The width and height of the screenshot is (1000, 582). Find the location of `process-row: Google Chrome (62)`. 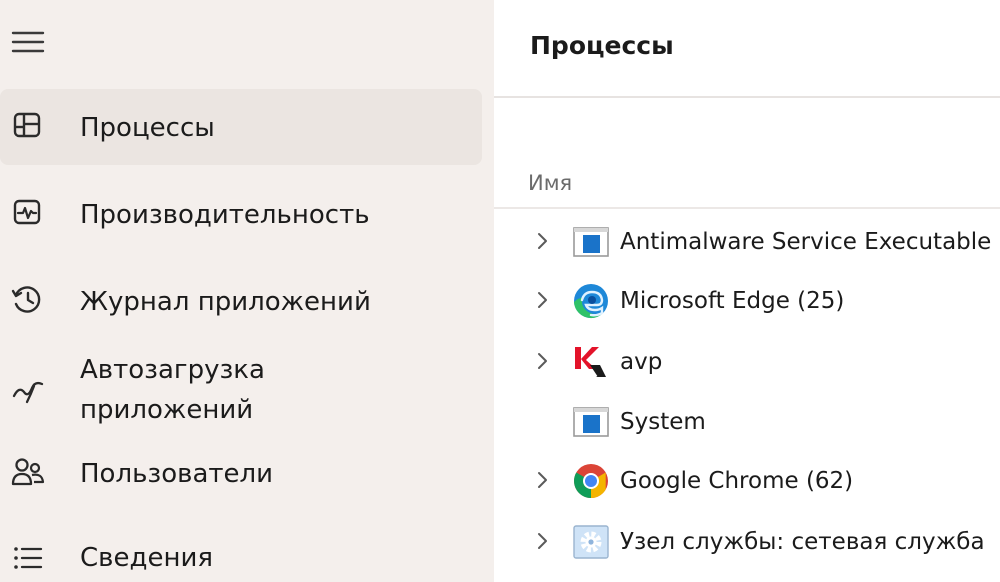

process-row: Google Chrome (62) is located at coordinates (747, 481).